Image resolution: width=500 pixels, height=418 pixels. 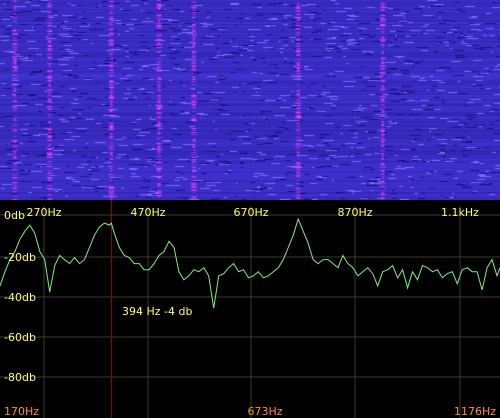 What do you see at coordinates (250, 212) in the screenshot?
I see `top-freq-tick-label: 670Hz` at bounding box center [250, 212].